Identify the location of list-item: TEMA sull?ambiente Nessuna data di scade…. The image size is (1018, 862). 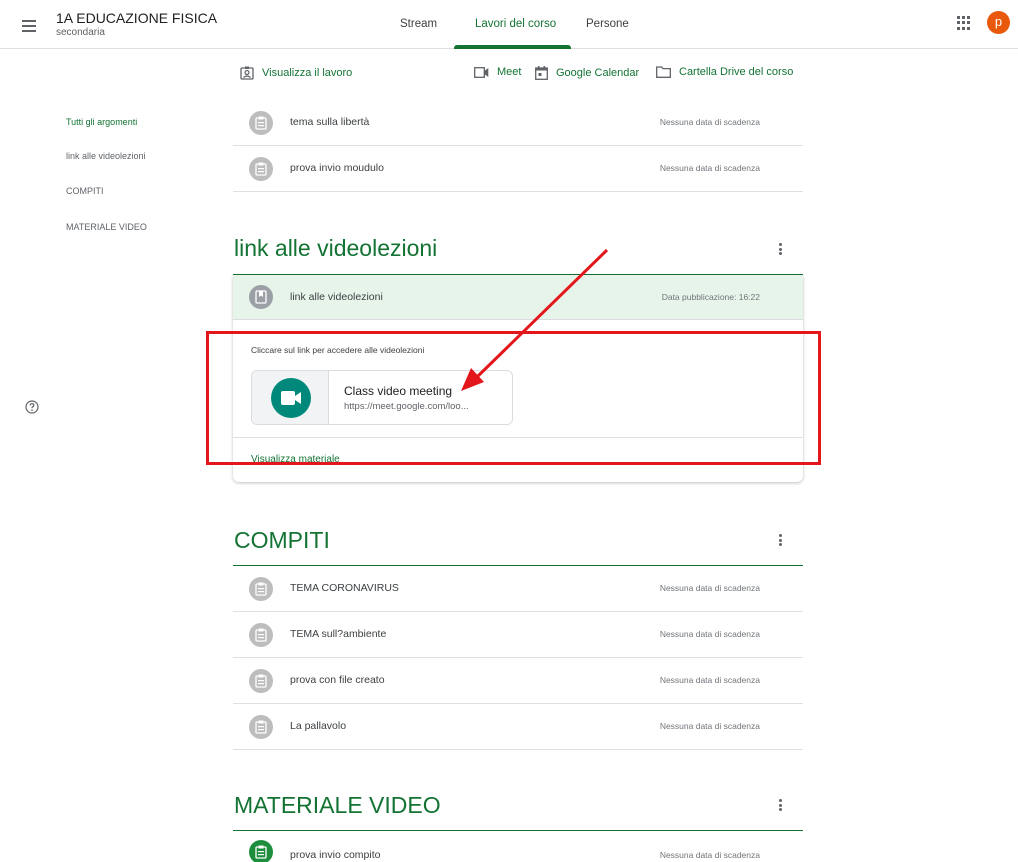
(518, 635).